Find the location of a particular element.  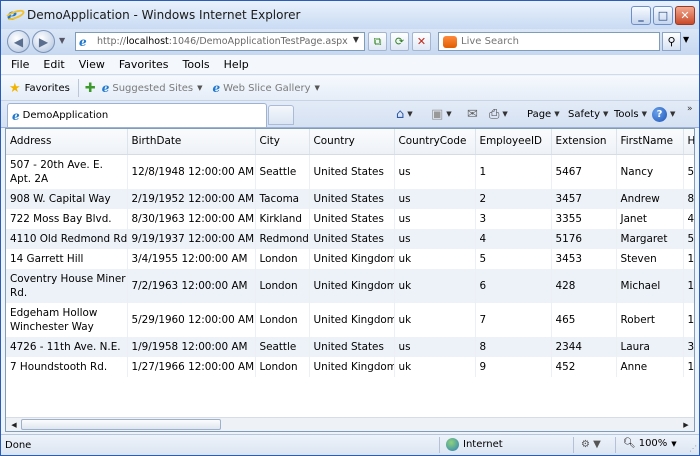

web-slice-gallery-link: e Web Slice Gallery ▼ is located at coordinates (266, 88).